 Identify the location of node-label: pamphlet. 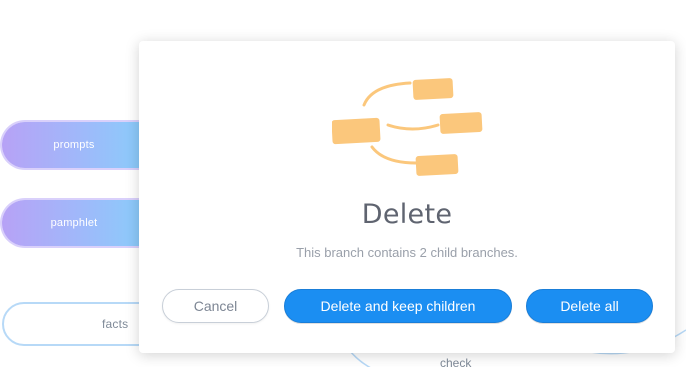
(74, 223).